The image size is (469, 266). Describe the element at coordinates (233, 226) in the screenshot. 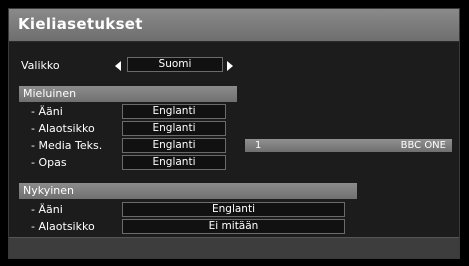

I see `current-subtitle-value: Ei mitään` at that location.